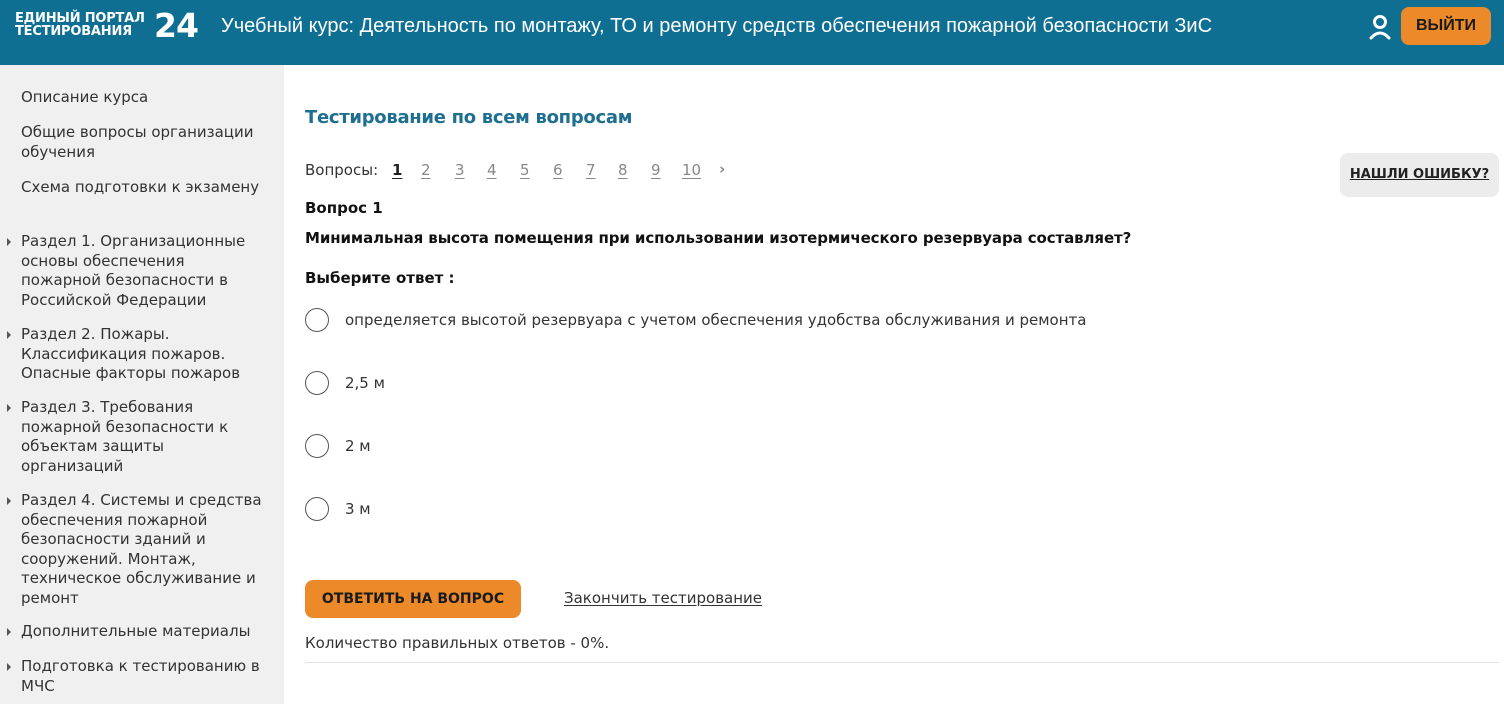  I want to click on sidebar-item-label: Дополнительные материалы, so click(136, 631).